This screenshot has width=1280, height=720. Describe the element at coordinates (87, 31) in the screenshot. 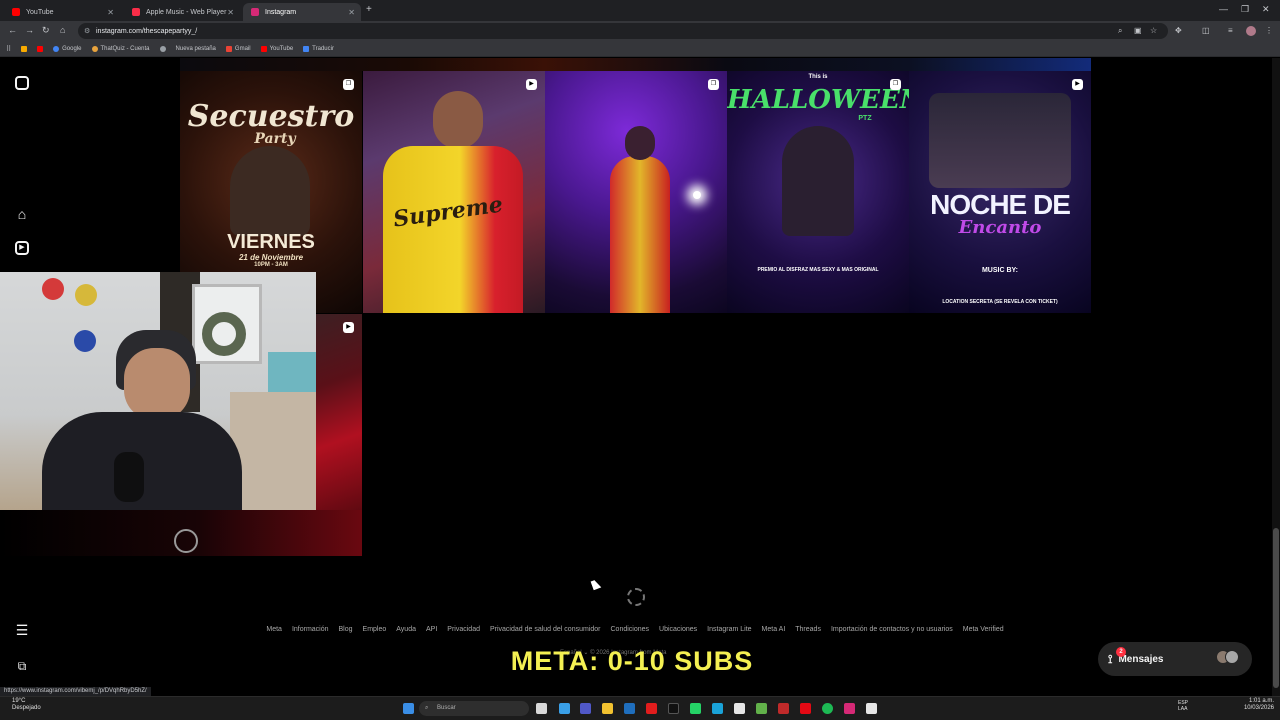

I see `site-info-icon: ⚙` at that location.